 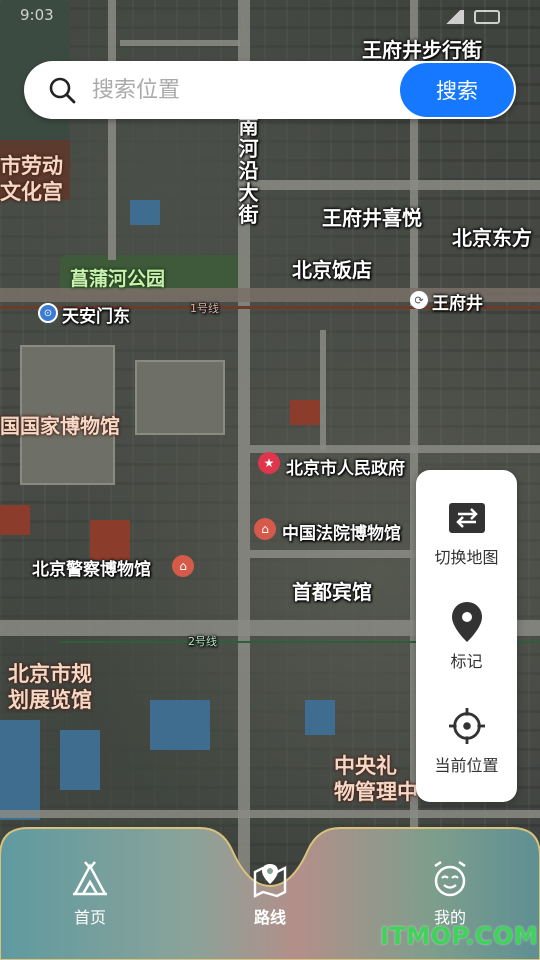 What do you see at coordinates (332, 590) in the screenshot?
I see `map-label-capital-hotel: 首都宾馆` at bounding box center [332, 590].